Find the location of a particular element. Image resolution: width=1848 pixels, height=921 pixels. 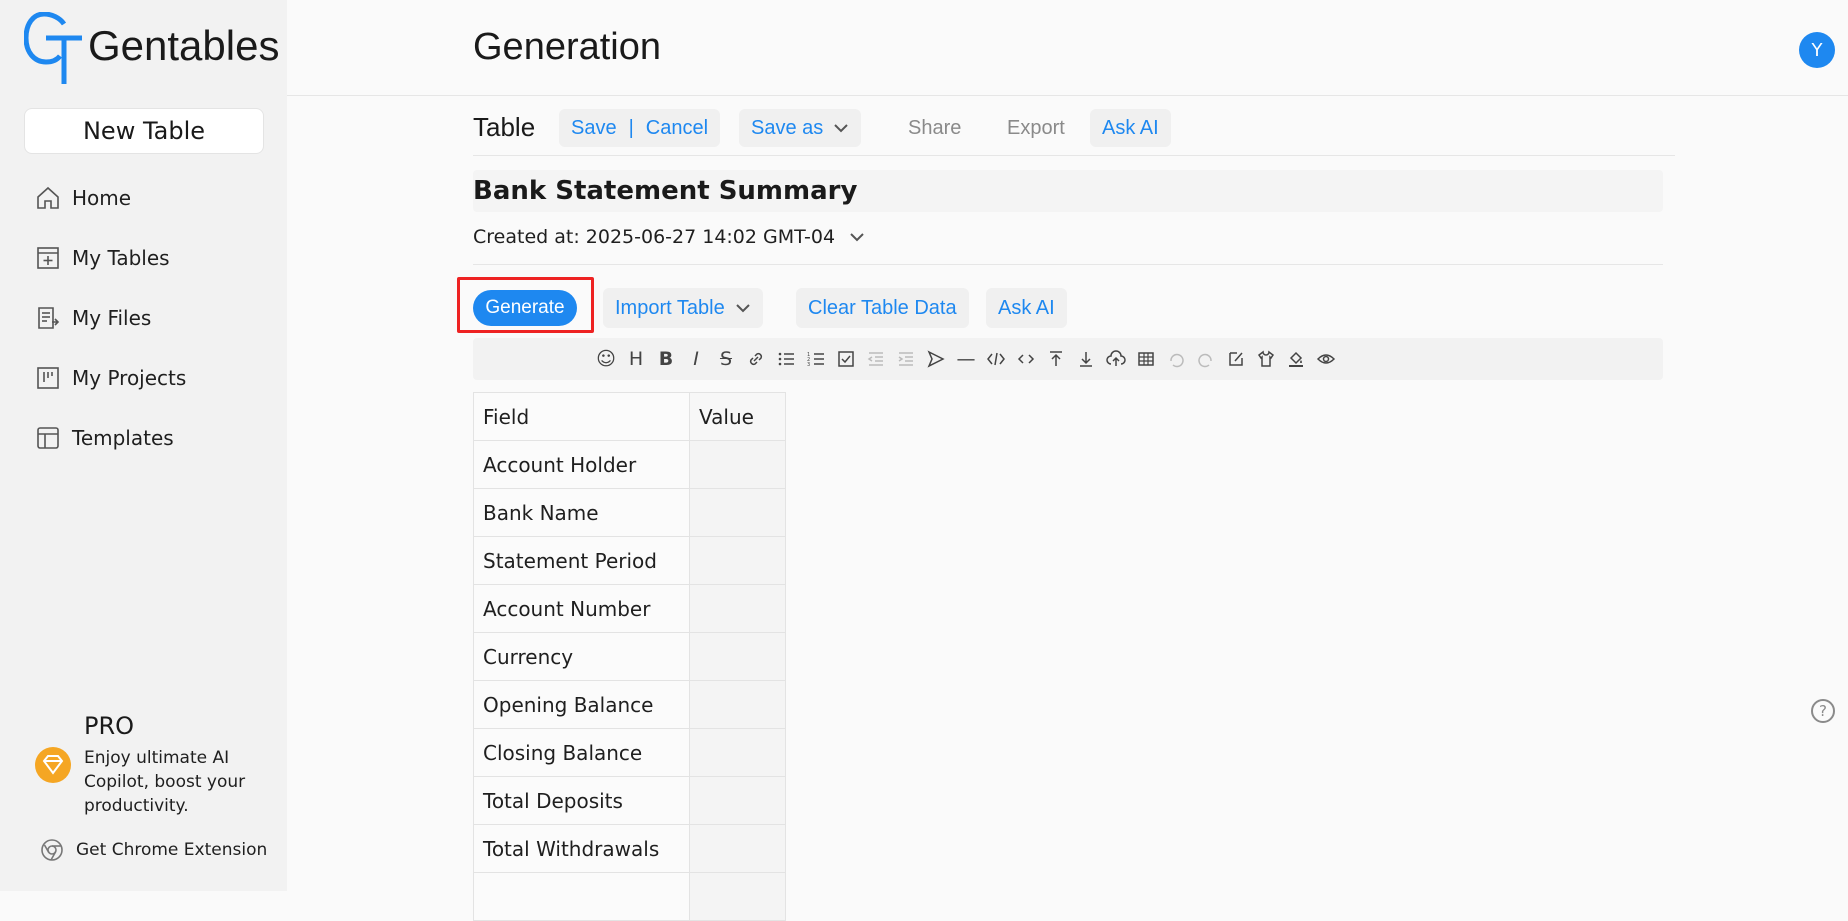

paint-bucket-icon is located at coordinates (1296, 359).